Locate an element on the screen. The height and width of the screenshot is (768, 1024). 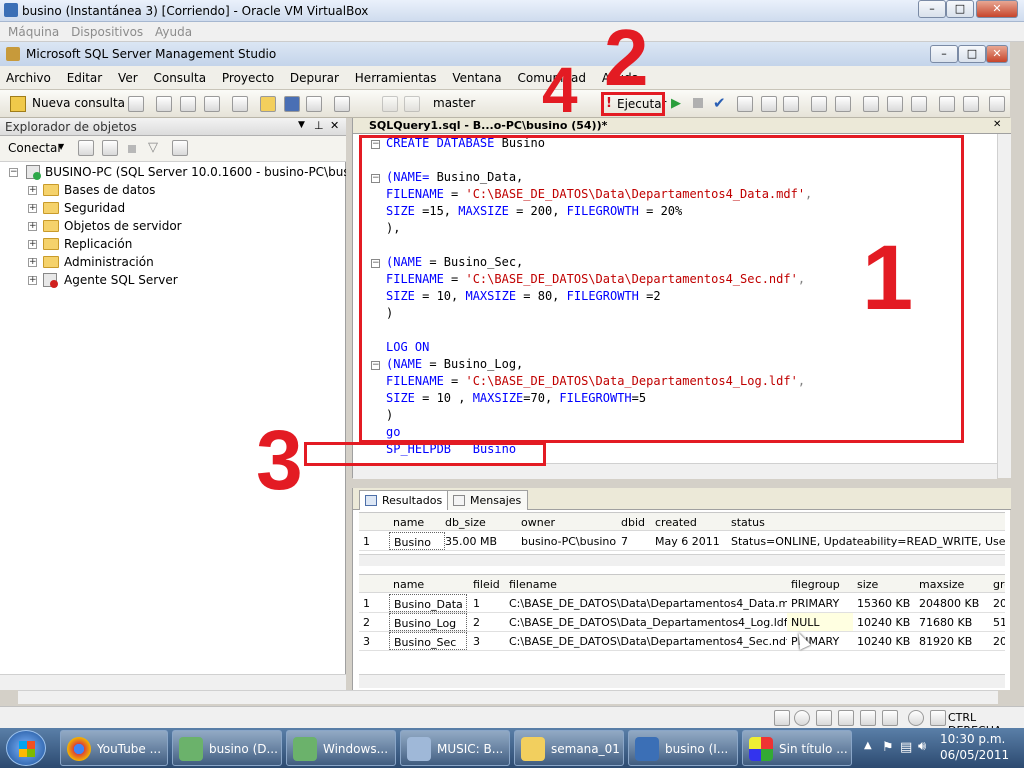
grid-header-cell: size is located at coordinates (883, 584).